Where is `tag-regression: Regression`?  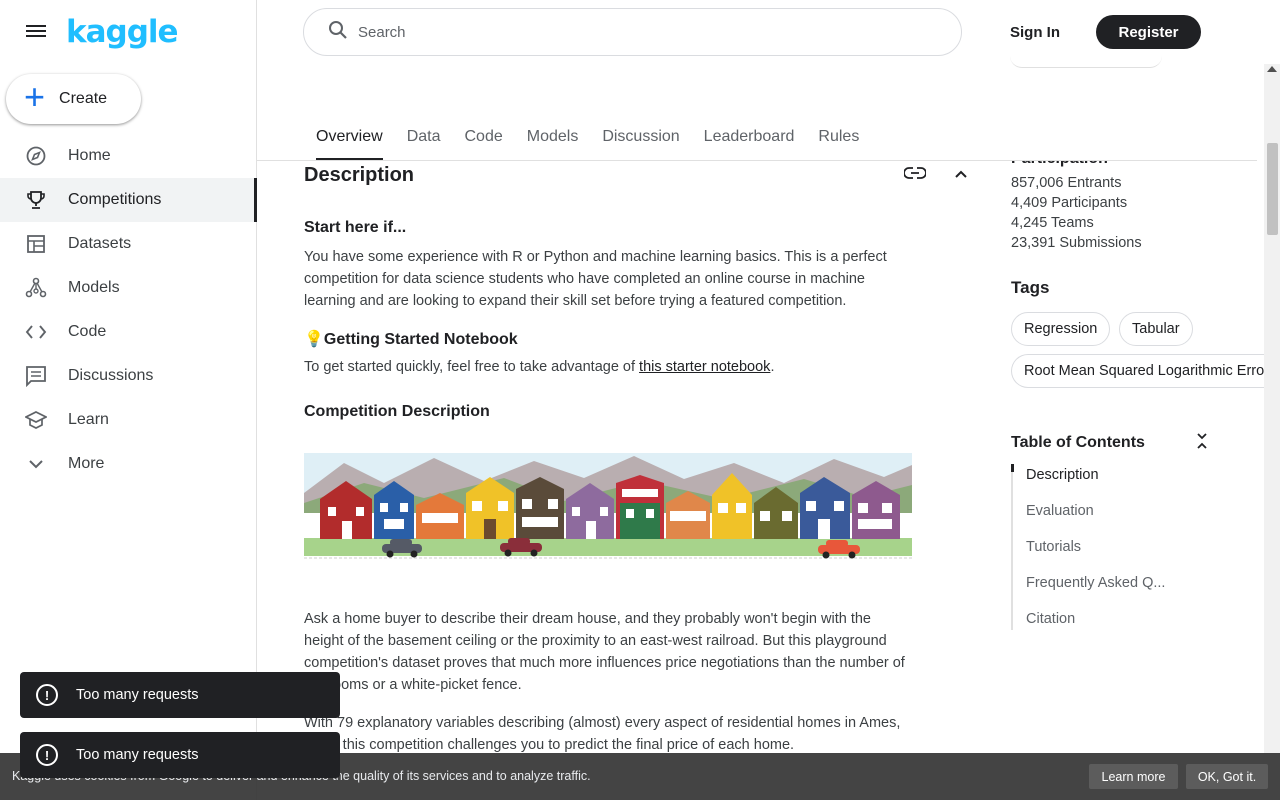
tag-regression: Regression is located at coordinates (1061, 329).